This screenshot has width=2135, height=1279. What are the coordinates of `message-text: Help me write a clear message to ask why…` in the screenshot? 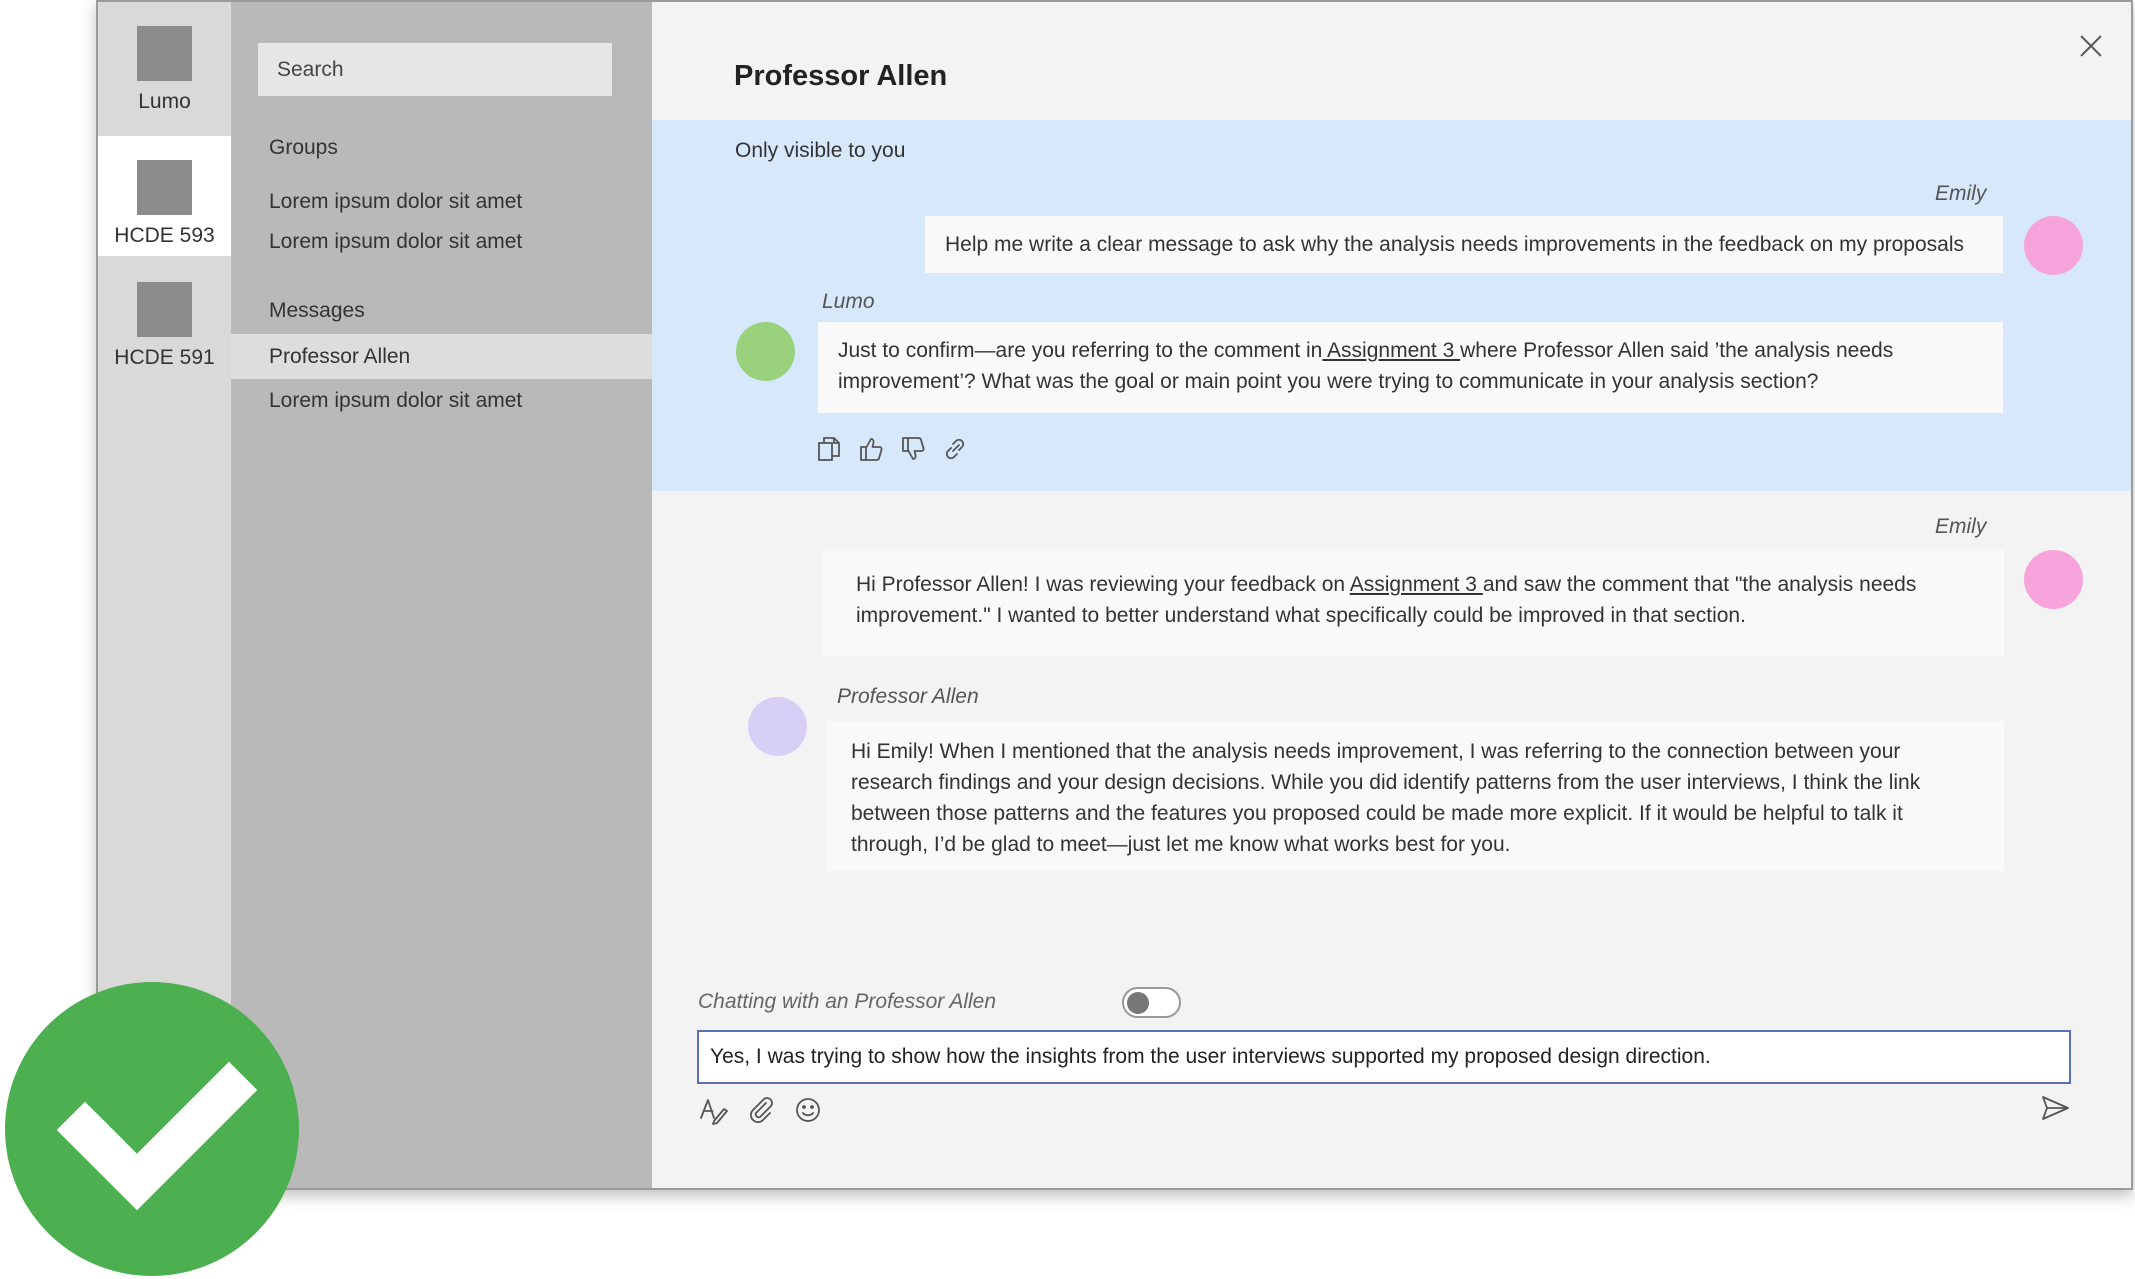 It's located at (1454, 244).